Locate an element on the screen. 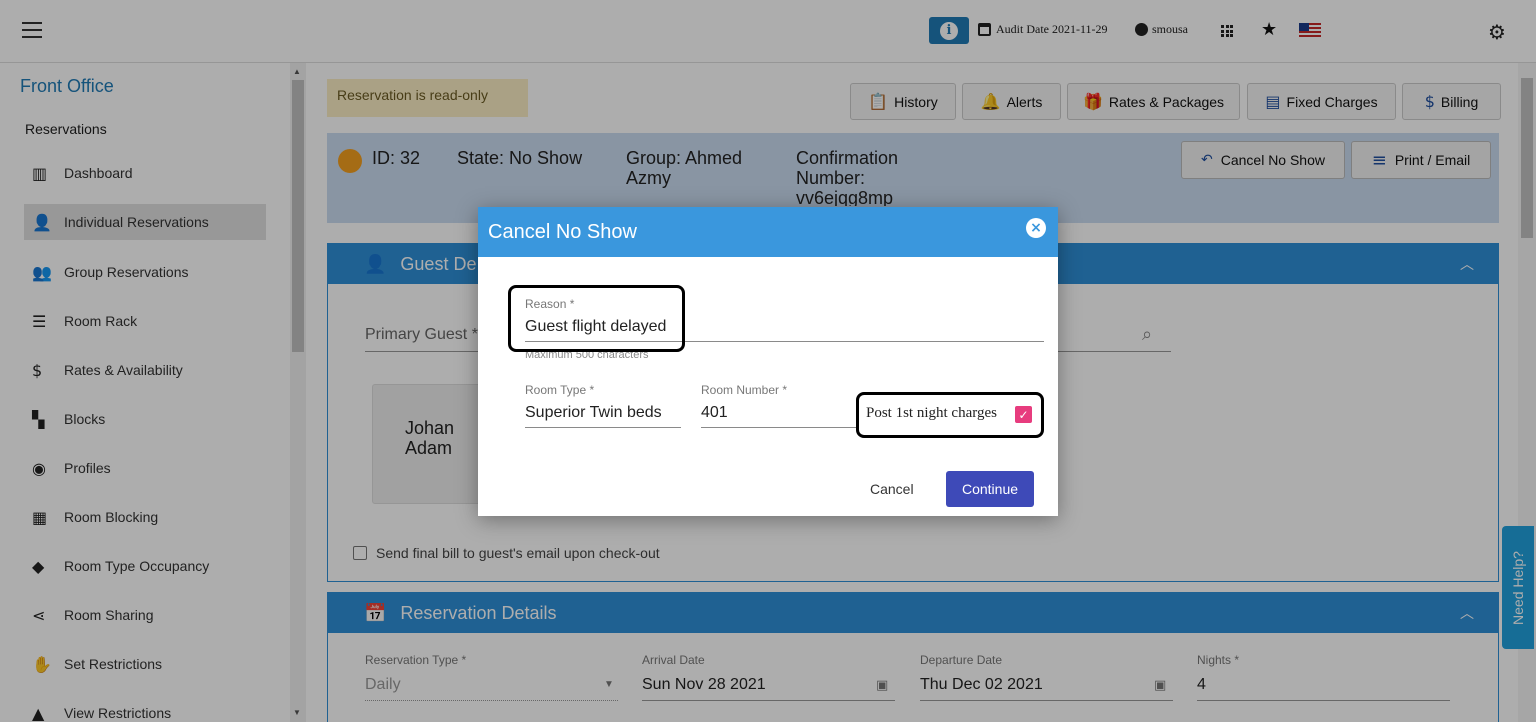 The width and height of the screenshot is (1536, 722). continue-button: Continue is located at coordinates (990, 489).